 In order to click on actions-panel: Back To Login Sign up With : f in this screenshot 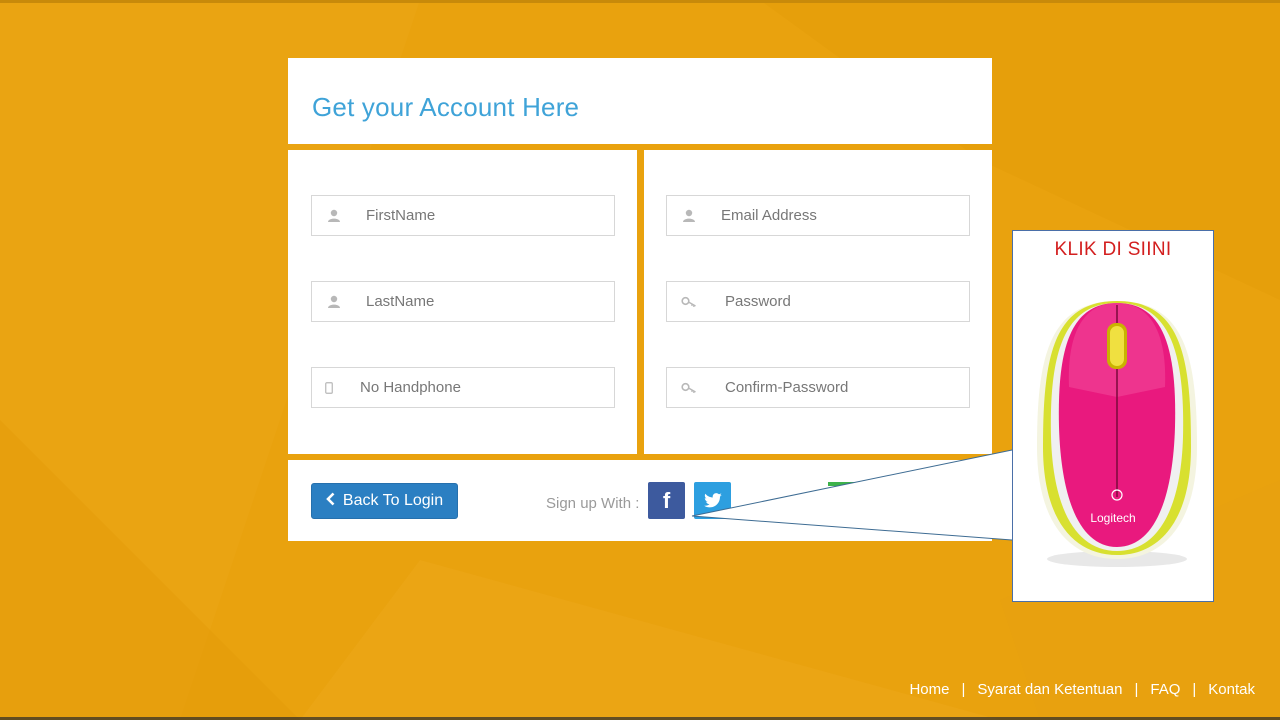, I will do `click(640, 500)`.